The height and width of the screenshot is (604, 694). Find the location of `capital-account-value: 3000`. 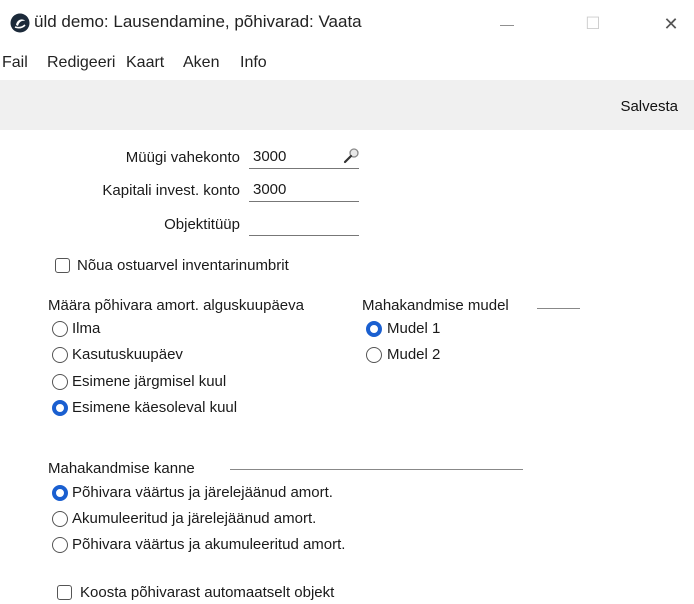

capital-account-value: 3000 is located at coordinates (270, 189).